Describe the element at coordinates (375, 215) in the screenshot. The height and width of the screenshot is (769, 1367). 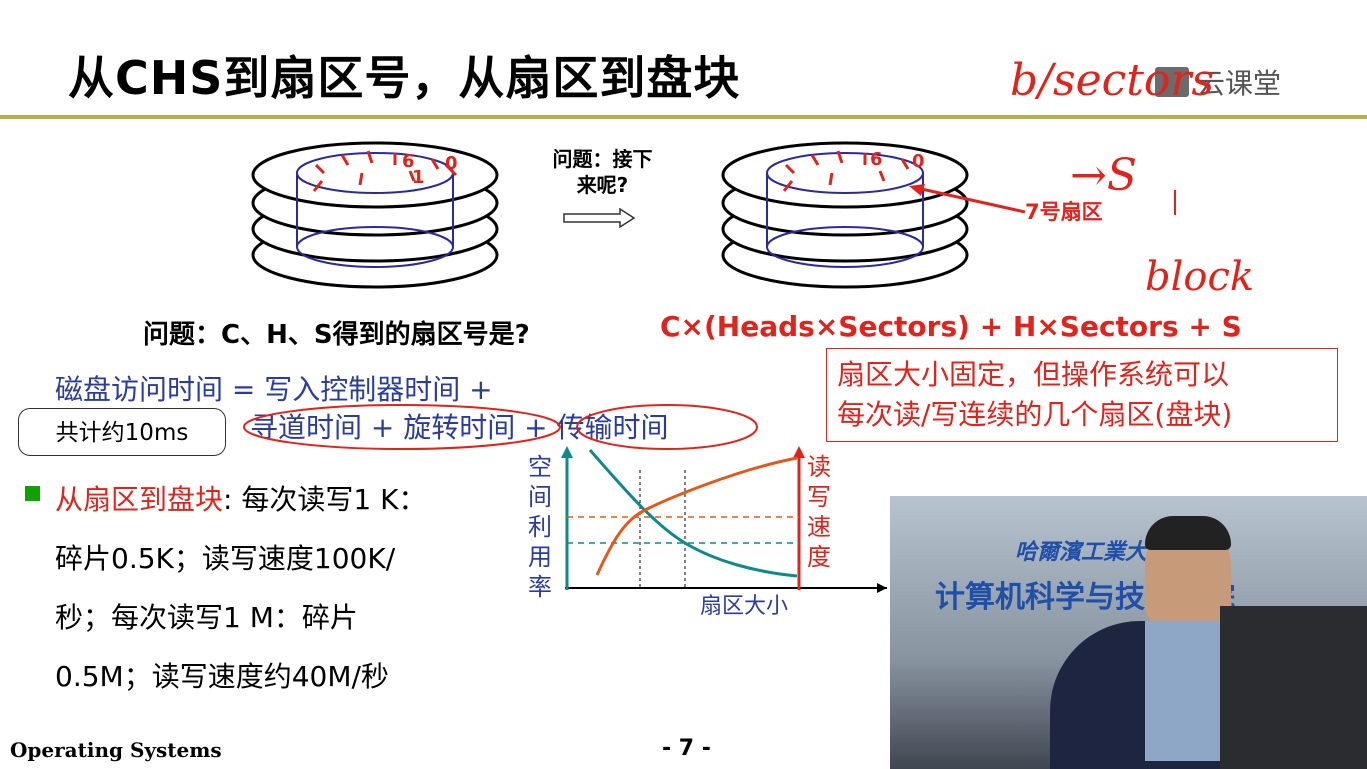
I see `disk-left-diagram: 6 0 1` at that location.